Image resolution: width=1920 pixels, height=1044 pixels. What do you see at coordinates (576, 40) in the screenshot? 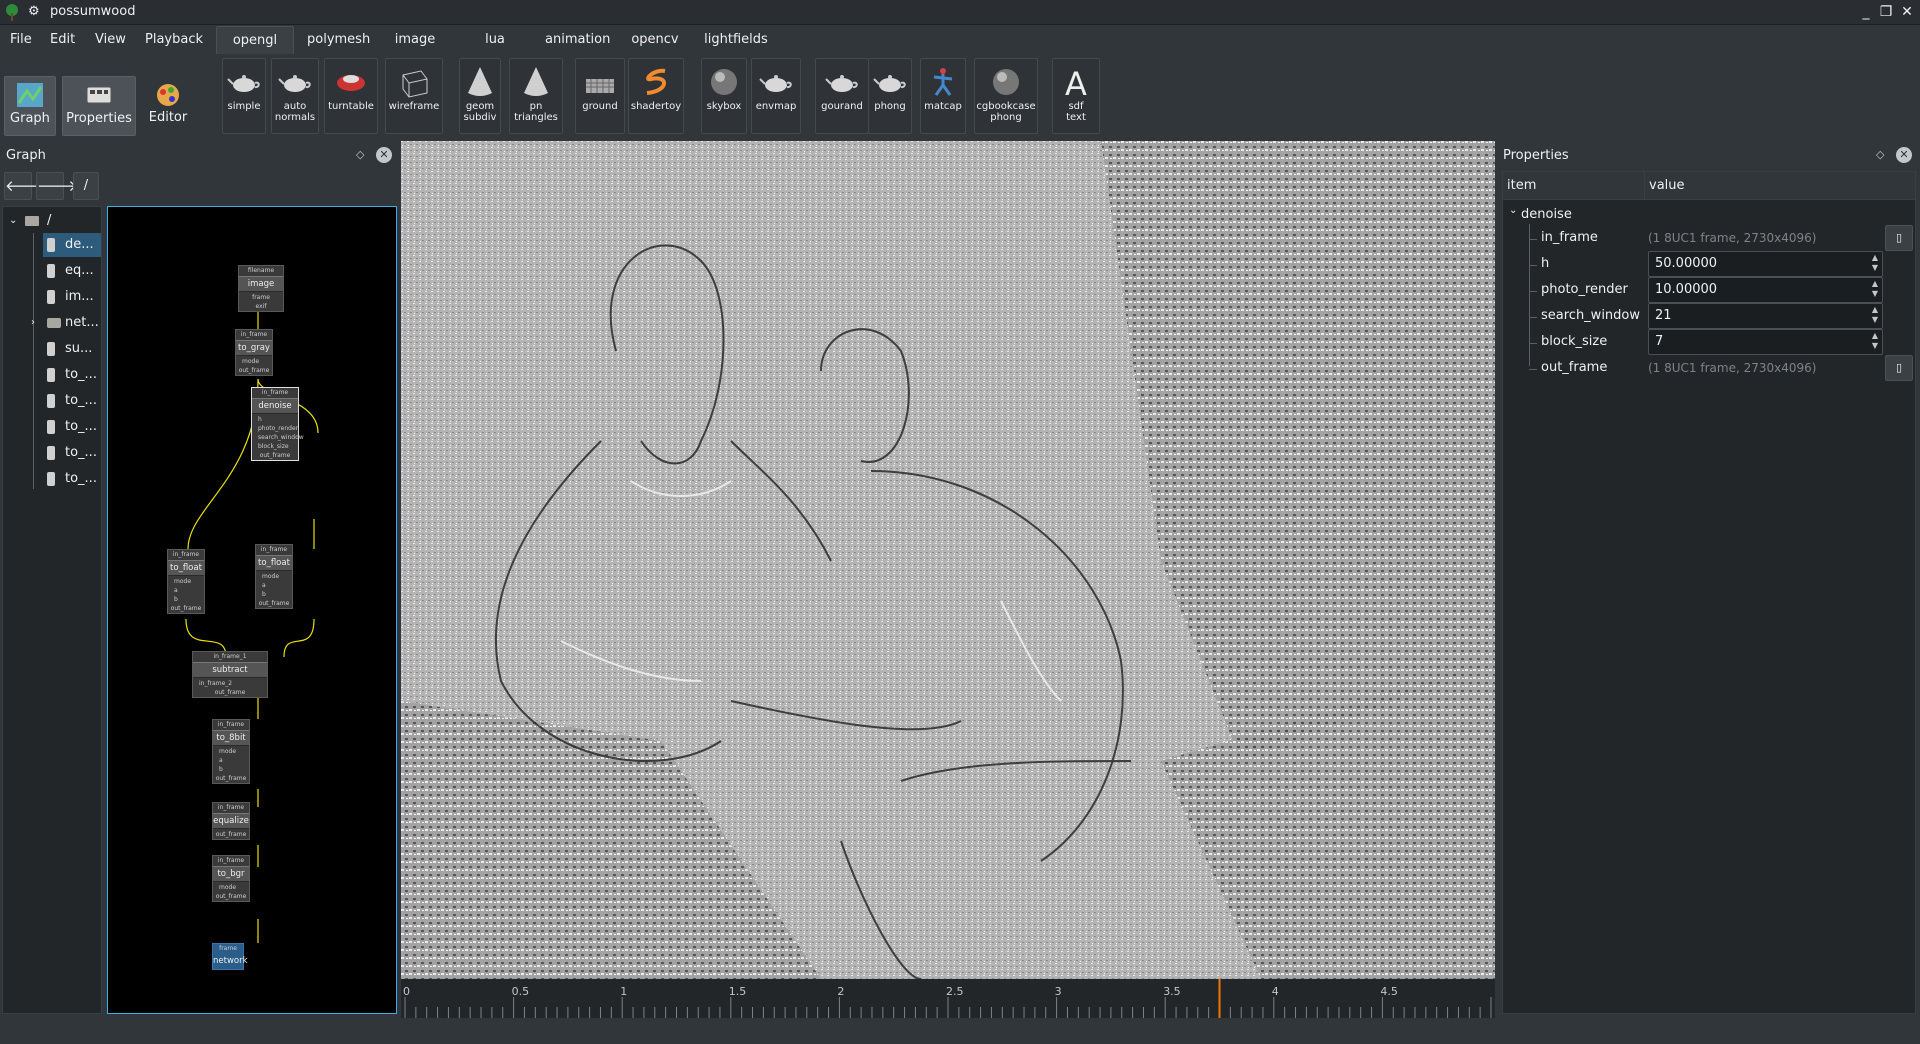
I see `tab-animation: animation` at bounding box center [576, 40].